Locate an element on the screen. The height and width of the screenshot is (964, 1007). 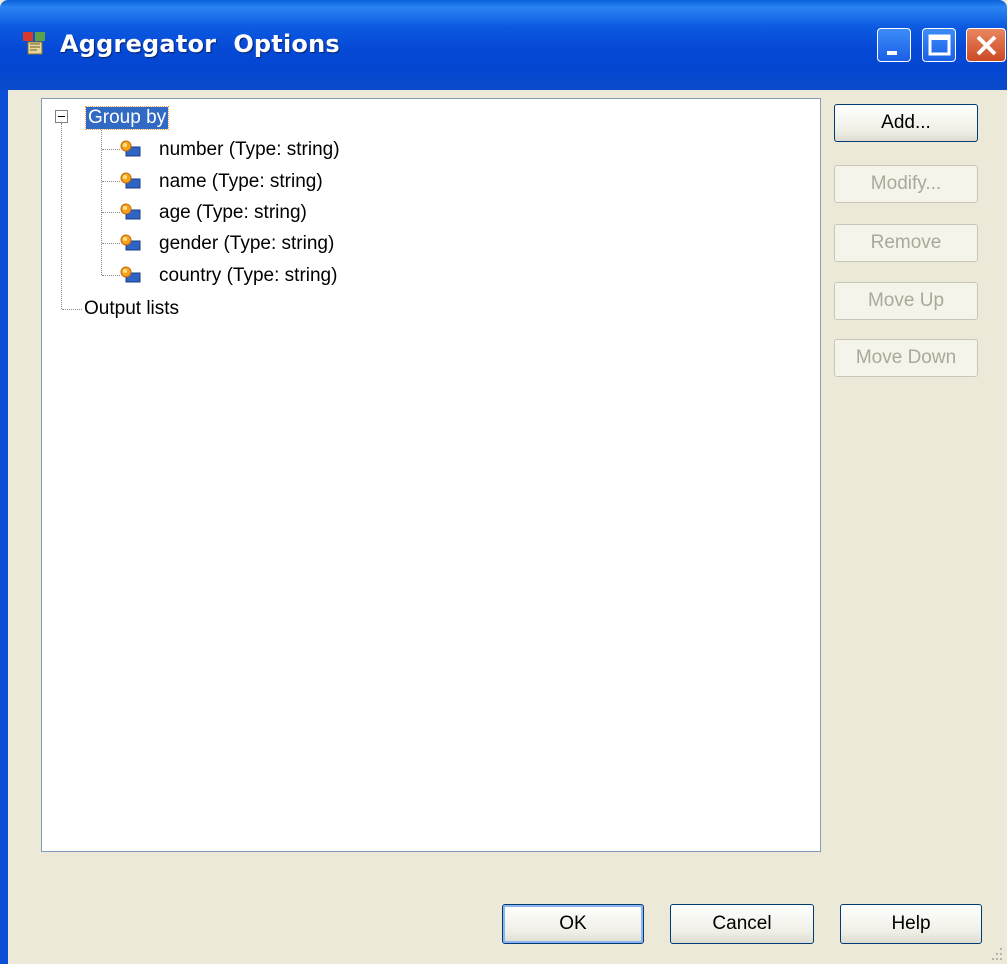
minimize-button is located at coordinates (894, 45).